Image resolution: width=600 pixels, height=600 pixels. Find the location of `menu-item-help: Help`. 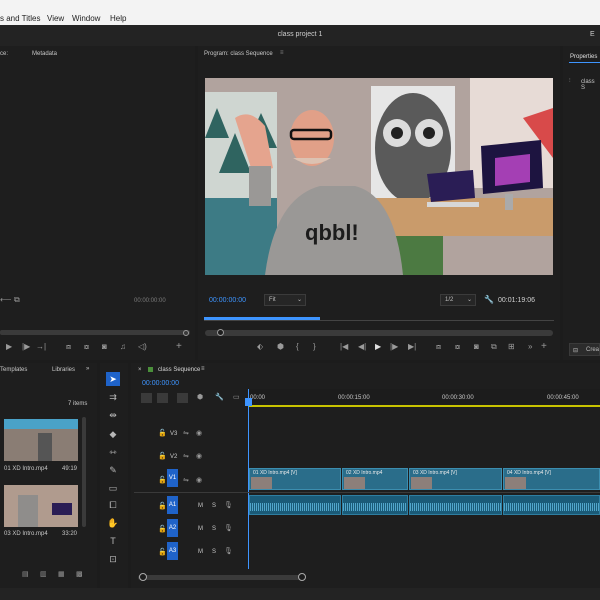

menu-item-help: Help is located at coordinates (118, 18).